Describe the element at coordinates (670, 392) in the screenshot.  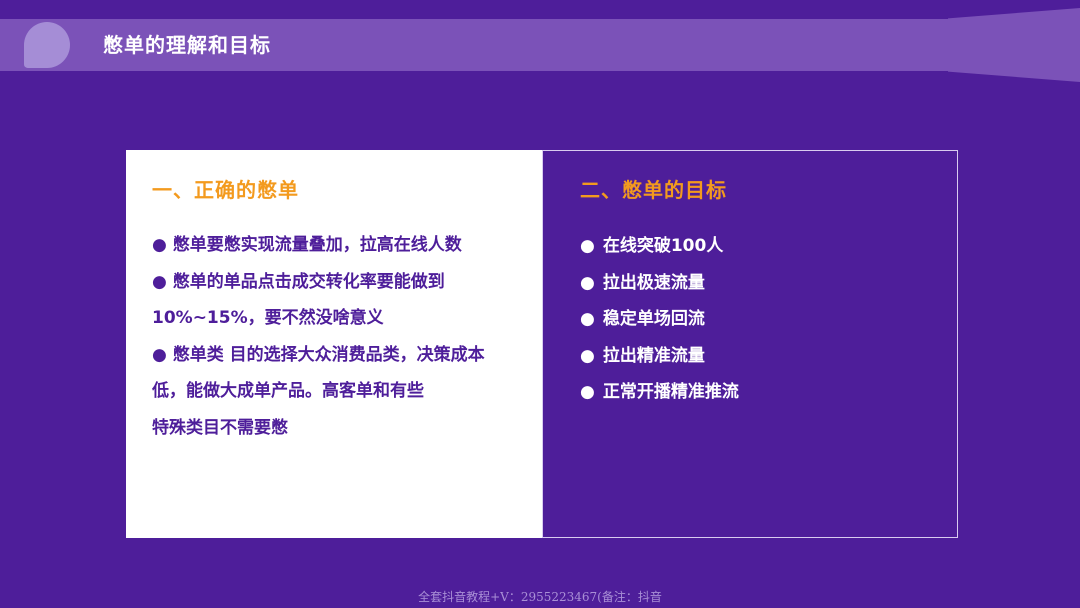
I see `list-item-label: 正常开播精准推流` at that location.